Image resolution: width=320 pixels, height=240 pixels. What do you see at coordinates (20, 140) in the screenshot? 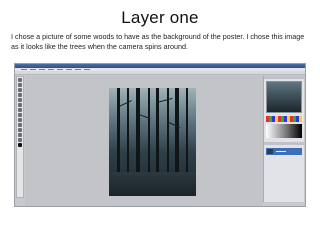
I see `zoom-tool-icon` at bounding box center [20, 140].